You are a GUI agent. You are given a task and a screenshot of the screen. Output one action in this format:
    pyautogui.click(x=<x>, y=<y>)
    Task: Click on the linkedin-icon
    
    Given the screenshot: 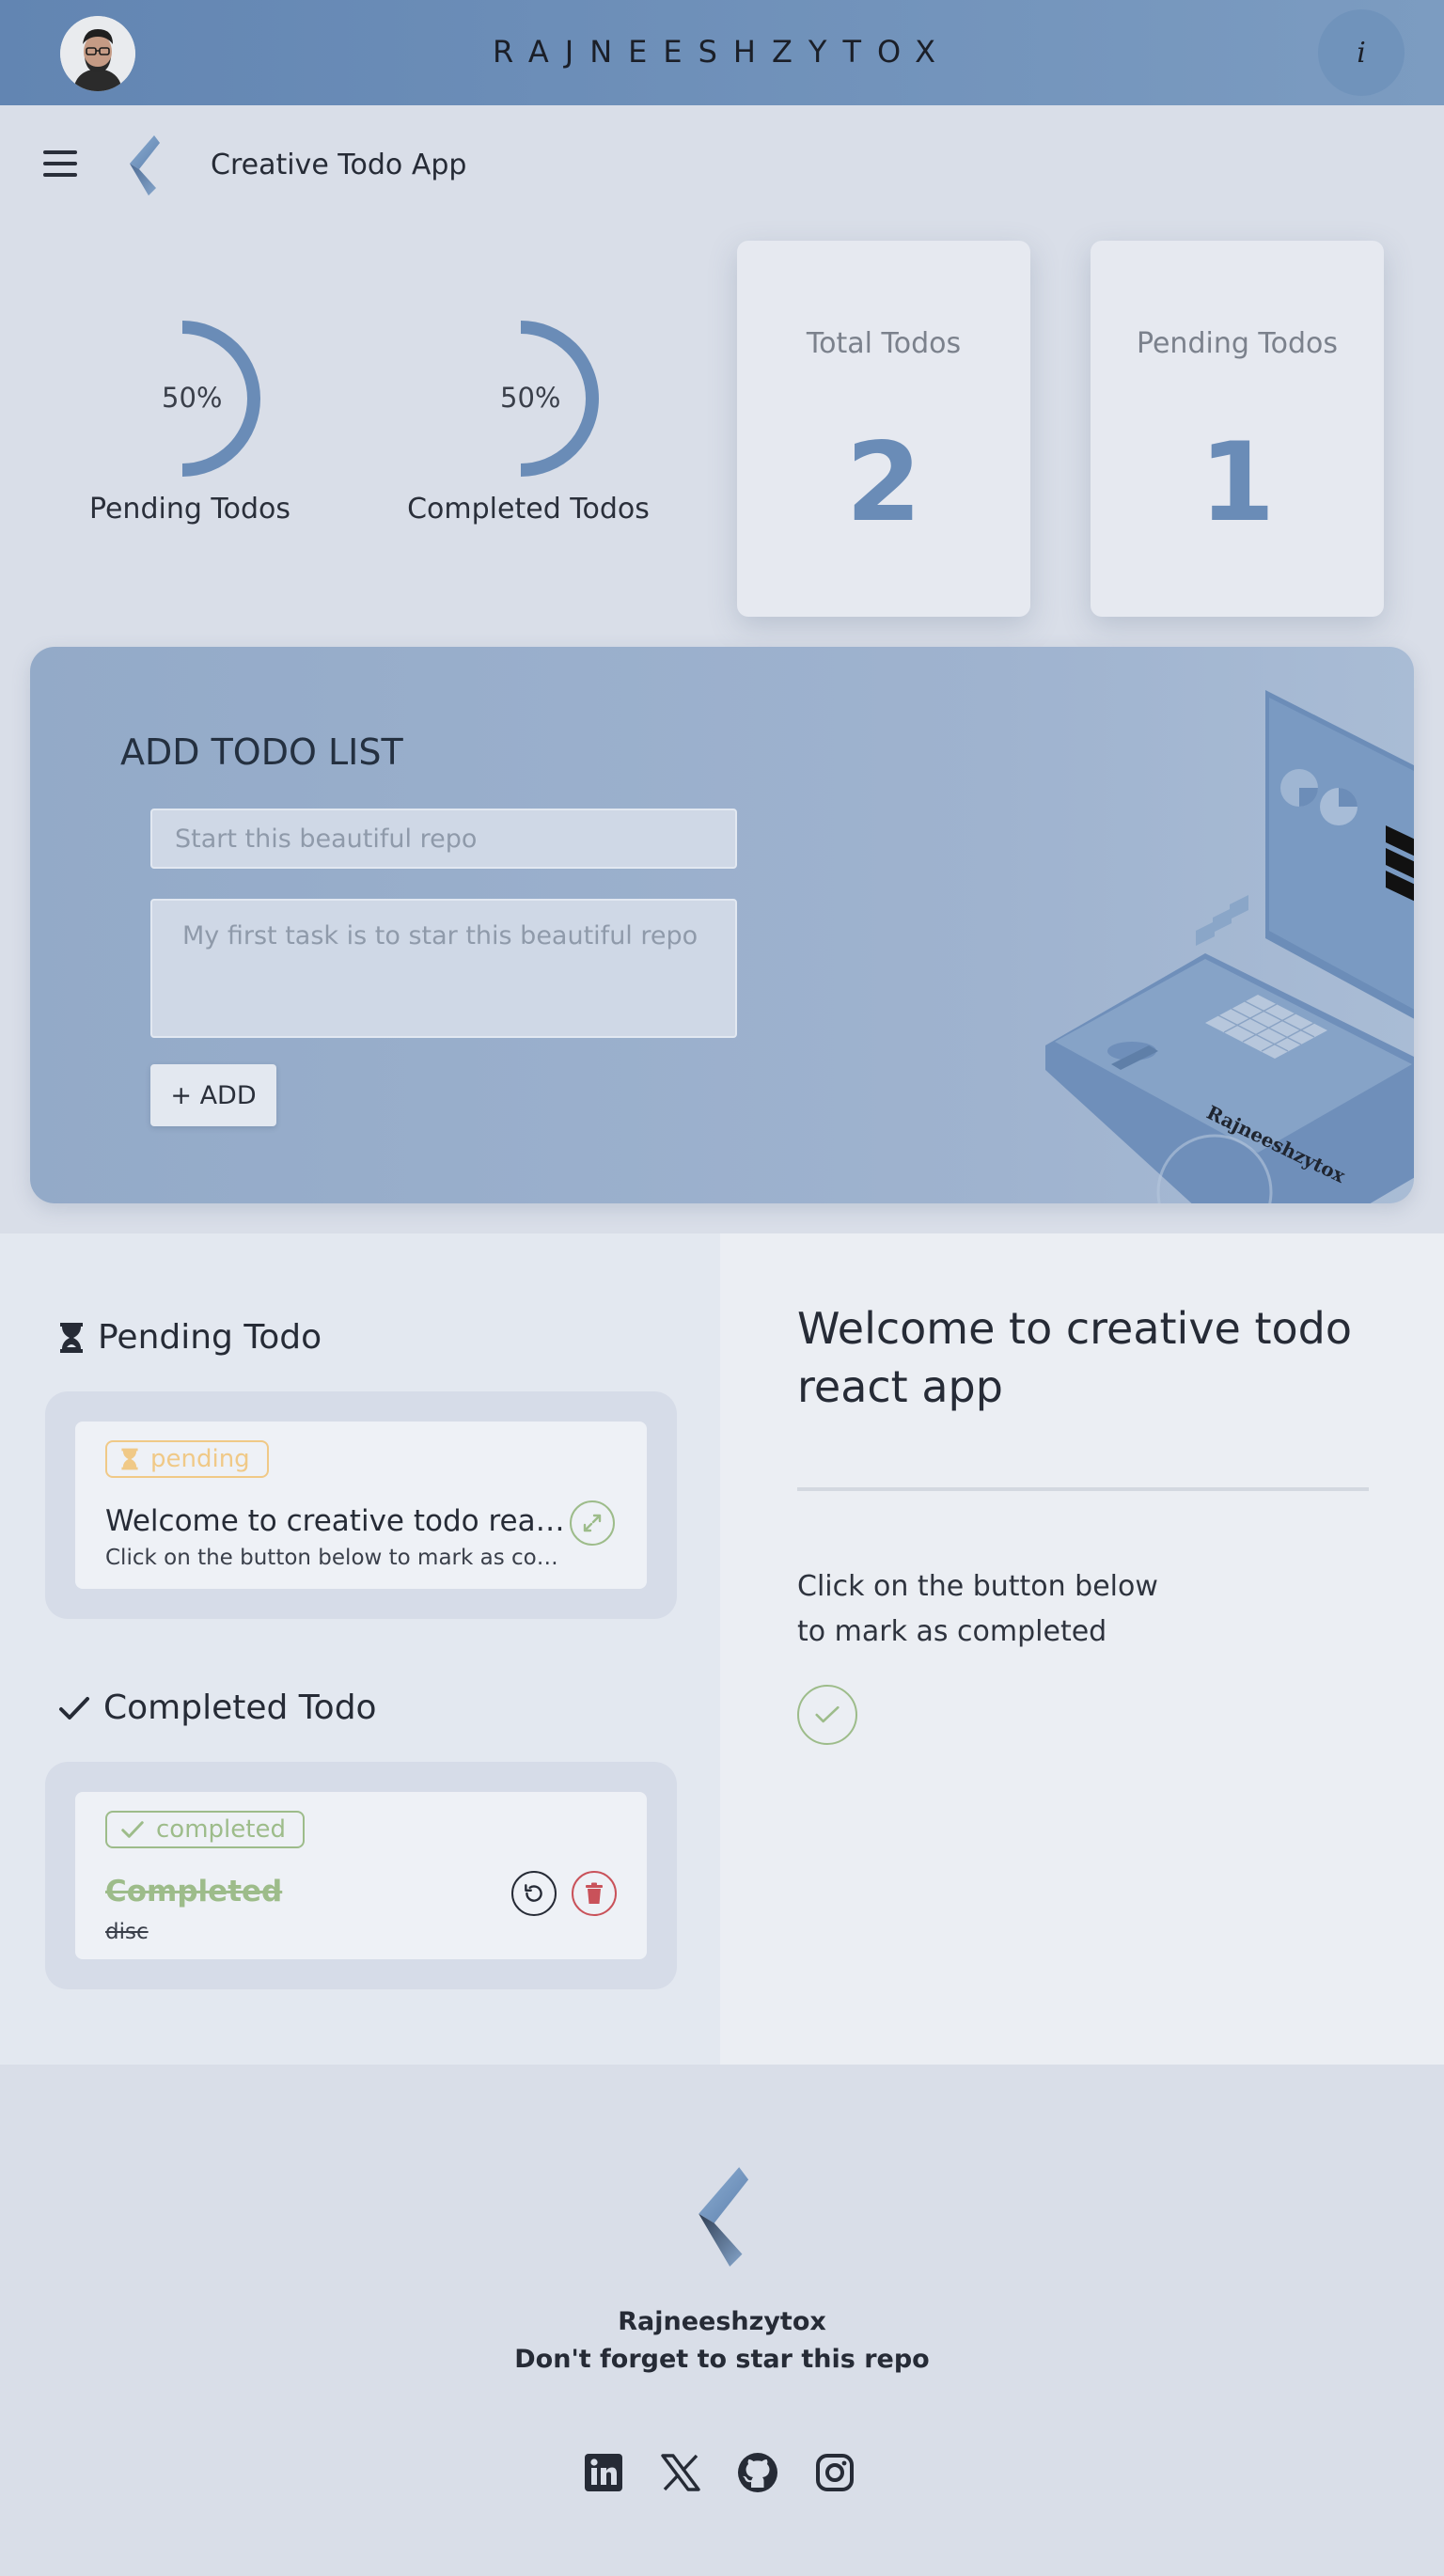 What is the action you would take?
    pyautogui.click(x=603, y=2473)
    